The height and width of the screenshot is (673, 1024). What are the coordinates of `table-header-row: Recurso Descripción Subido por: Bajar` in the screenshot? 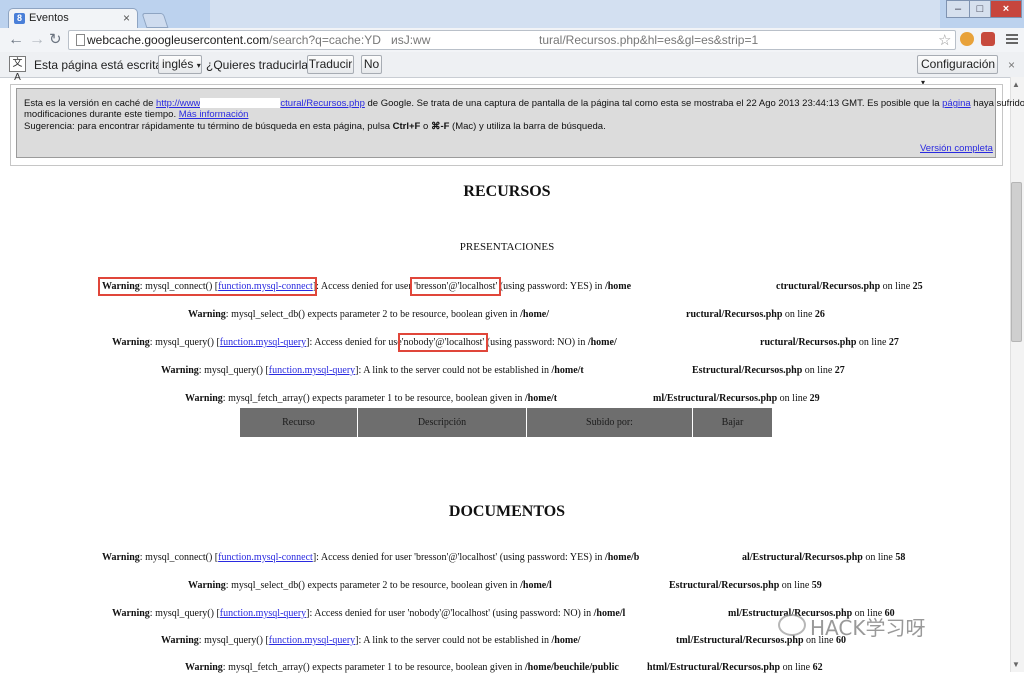 It's located at (506, 422).